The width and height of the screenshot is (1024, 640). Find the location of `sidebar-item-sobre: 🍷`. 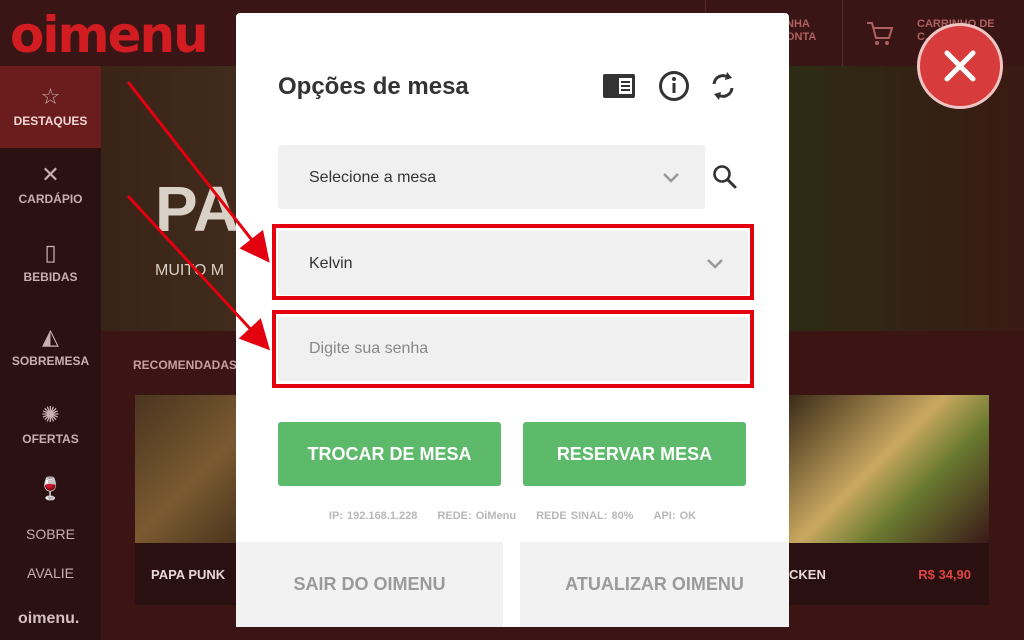

sidebar-item-sobre: 🍷 is located at coordinates (50, 491).